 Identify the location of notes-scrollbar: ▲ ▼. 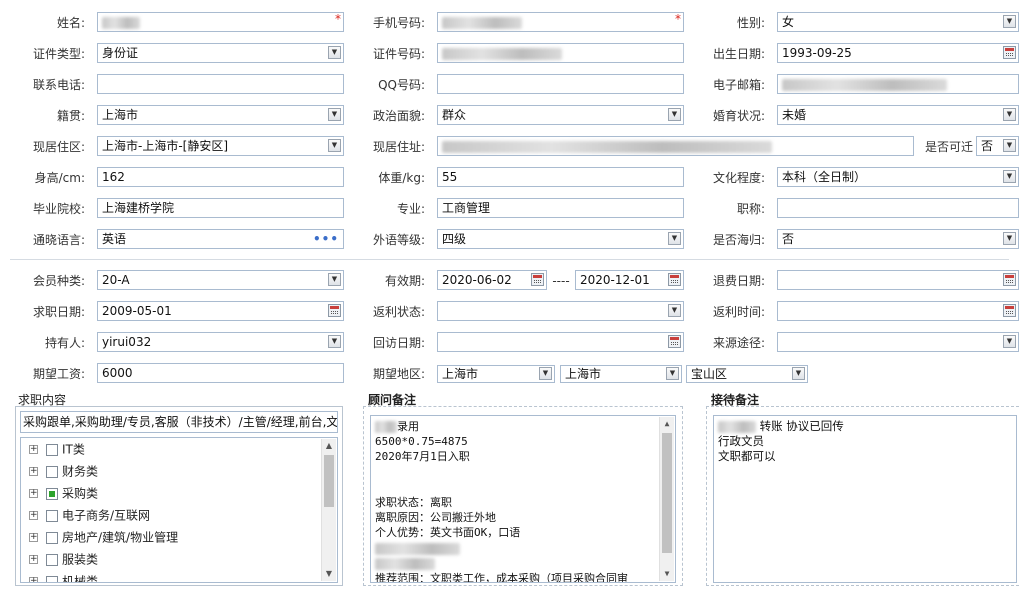
(666, 499).